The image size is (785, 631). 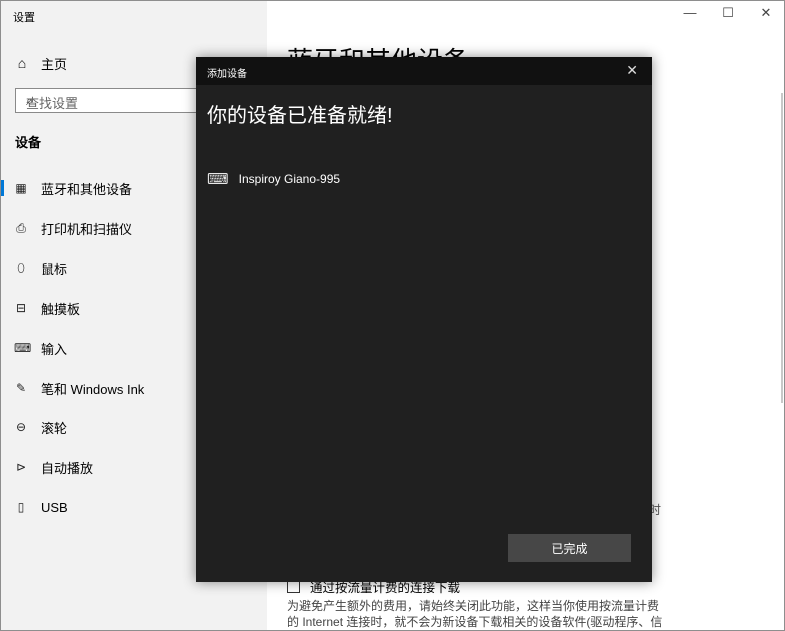 I want to click on home-icon: ⌂, so click(x=22, y=63).